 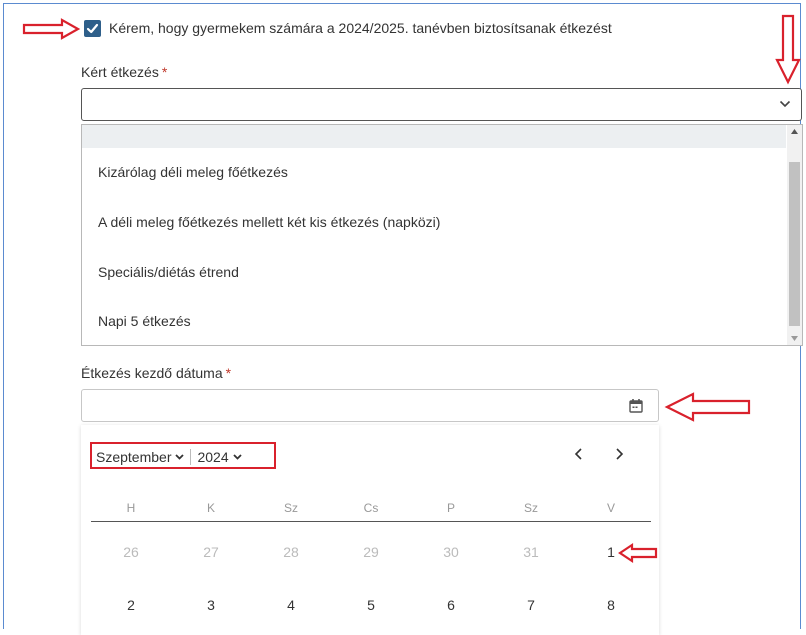 I want to click on weekday-label: H, so click(x=131, y=508).